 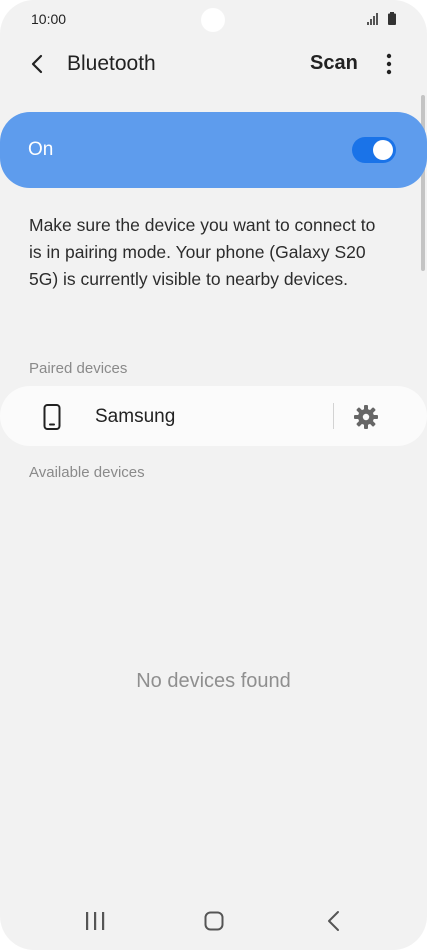 What do you see at coordinates (333, 416) in the screenshot?
I see `divider` at bounding box center [333, 416].